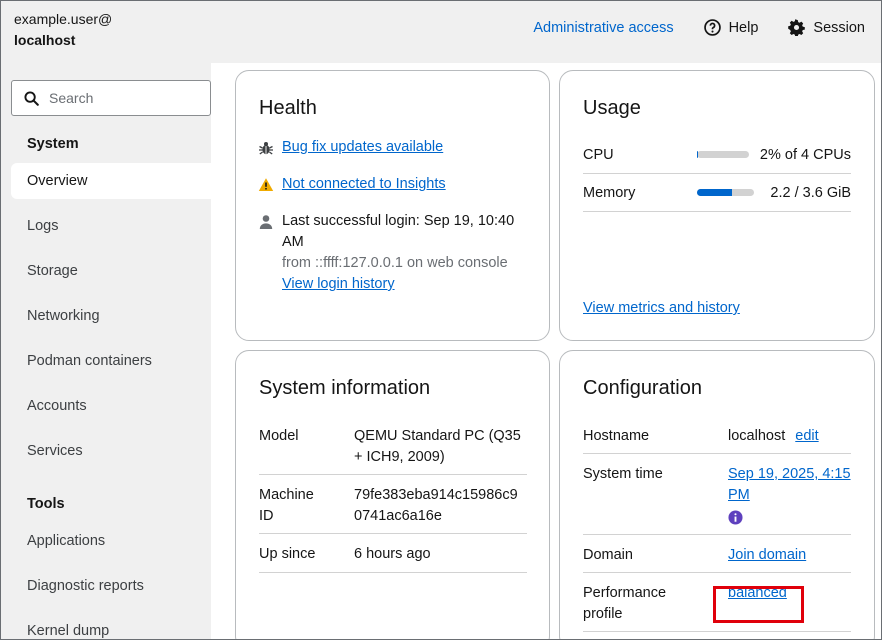 This screenshot has height=640, width=882. Describe the element at coordinates (757, 436) in the screenshot. I see `hostname-text: localhost` at that location.